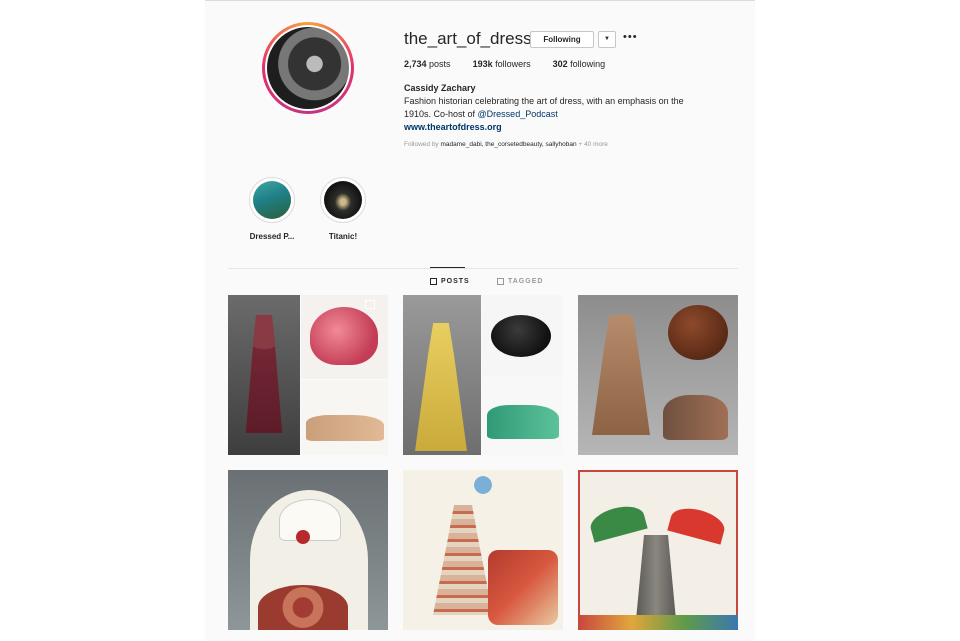  Describe the element at coordinates (500, 281) in the screenshot. I see `tag-icon` at that location.